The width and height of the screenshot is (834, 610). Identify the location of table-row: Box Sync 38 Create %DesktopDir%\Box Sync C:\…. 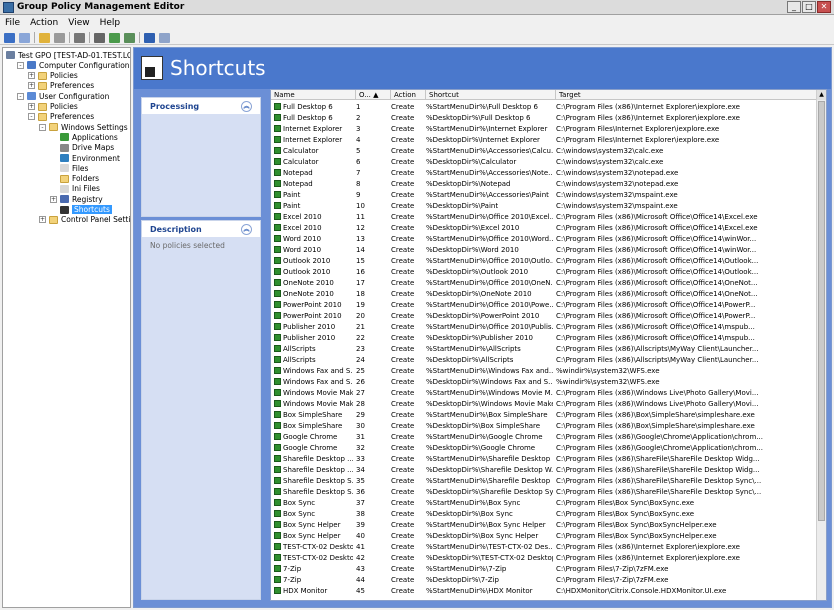
(543, 513).